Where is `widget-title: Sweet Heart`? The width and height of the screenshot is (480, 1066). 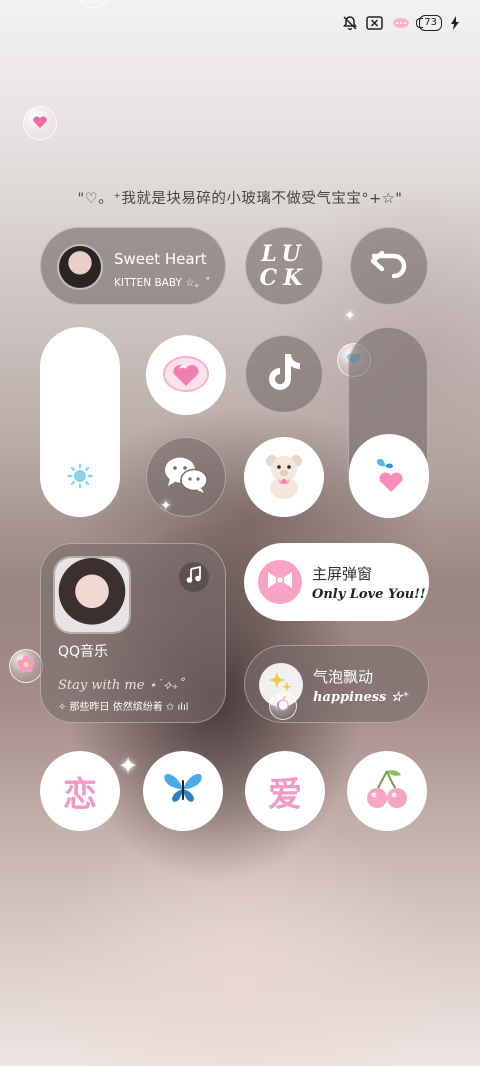 widget-title: Sweet Heart is located at coordinates (160, 259).